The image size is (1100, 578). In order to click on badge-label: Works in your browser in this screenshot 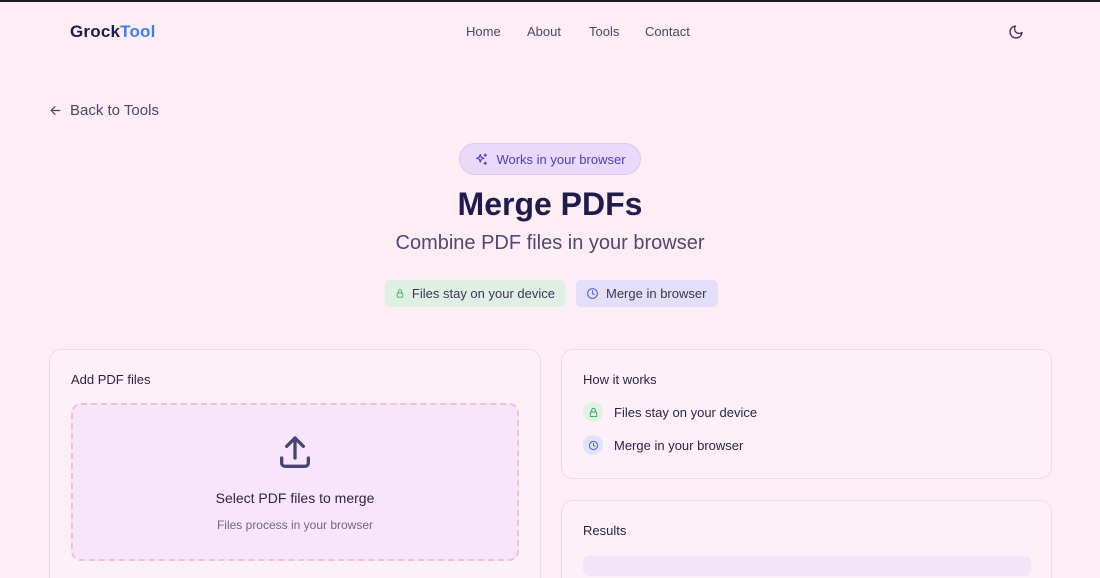, I will do `click(561, 159)`.